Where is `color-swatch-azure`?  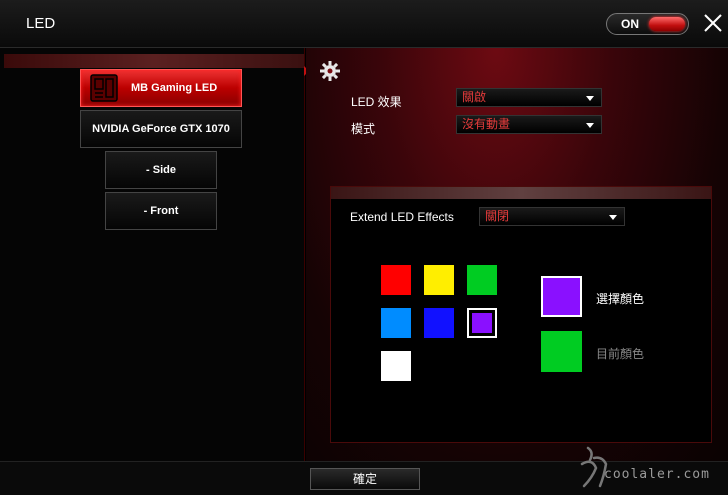
color-swatch-azure is located at coordinates (396, 323).